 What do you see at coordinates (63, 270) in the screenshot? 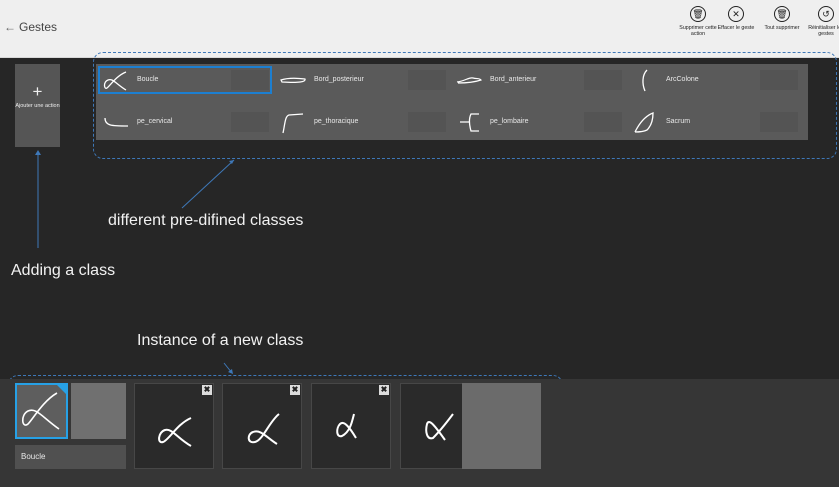
I see `adding-class-annotation: Adding a class` at bounding box center [63, 270].